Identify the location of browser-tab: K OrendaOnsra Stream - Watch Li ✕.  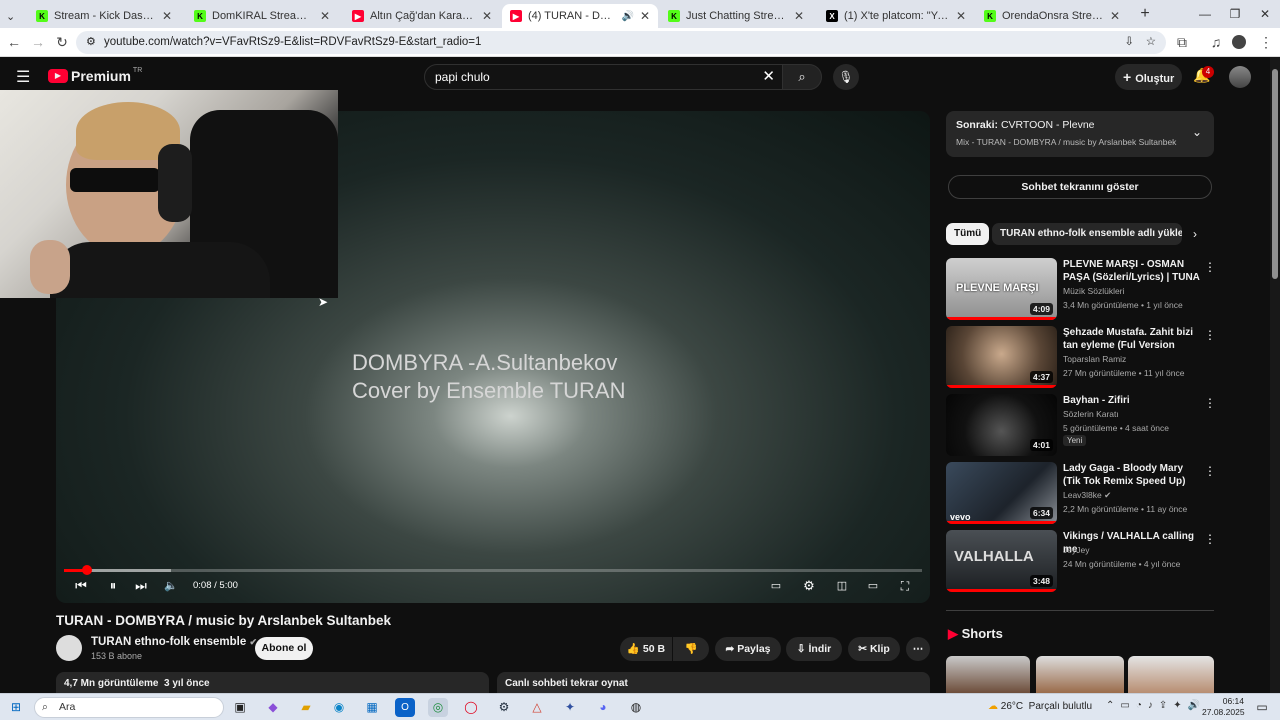
(1052, 16).